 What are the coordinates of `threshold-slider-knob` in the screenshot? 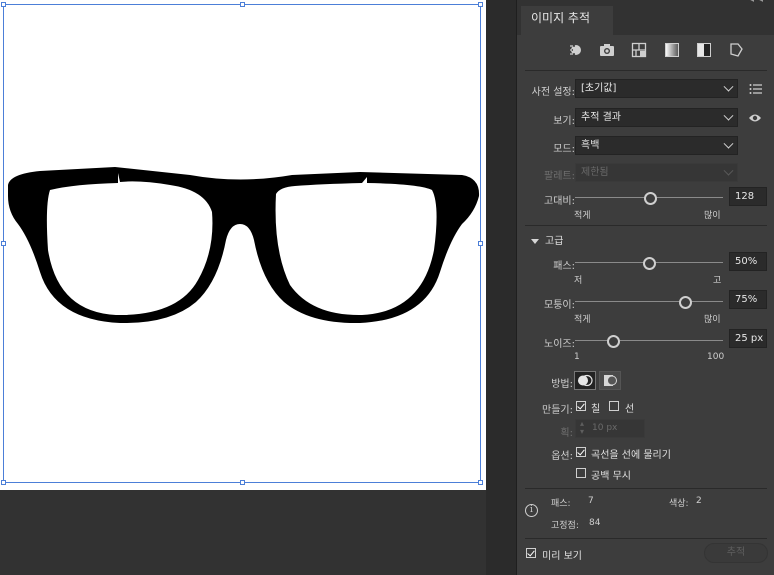 It's located at (650, 198).